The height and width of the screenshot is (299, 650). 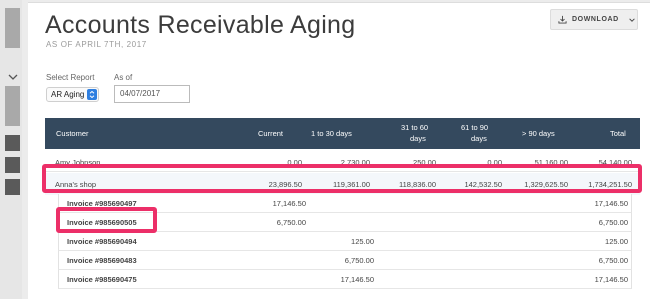 I want to click on col-1-30: 1 to 30 days, so click(x=331, y=133).